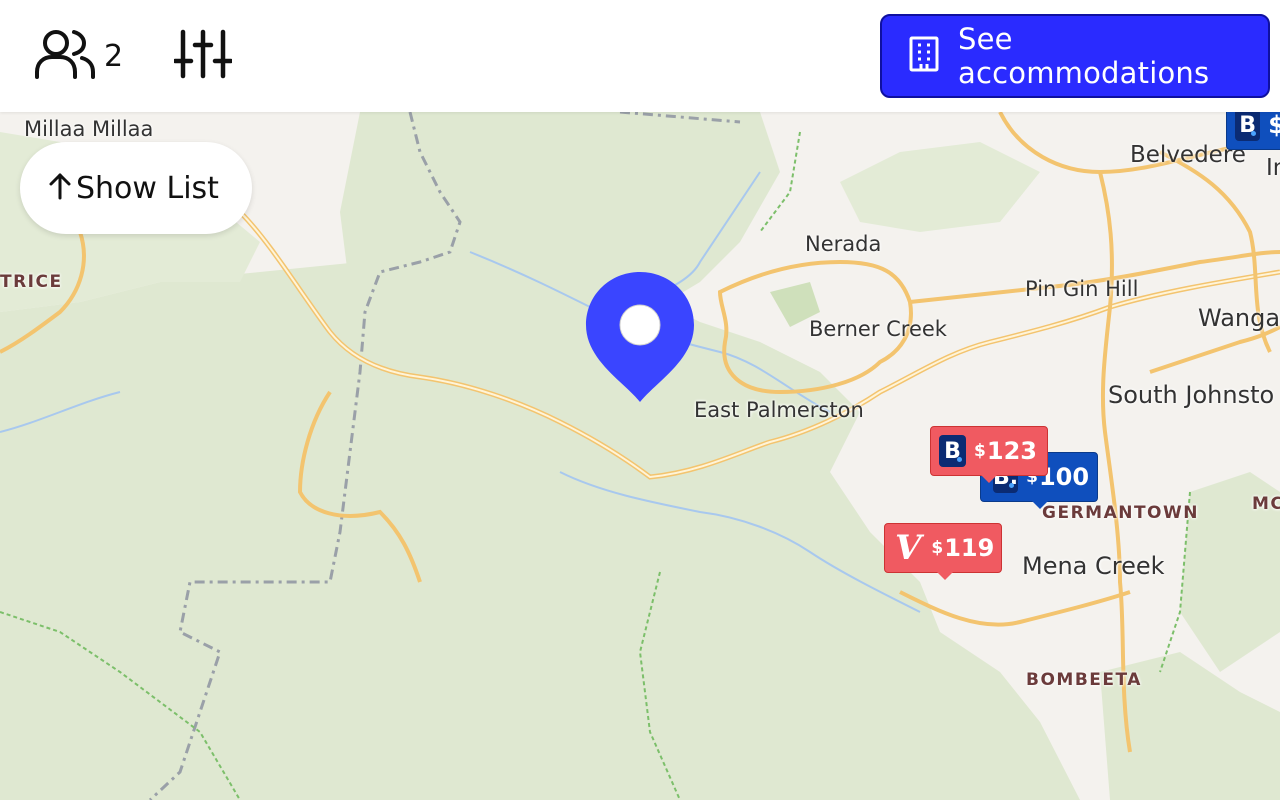 This screenshot has height=800, width=1280. I want to click on guests-count: 2, so click(114, 56).